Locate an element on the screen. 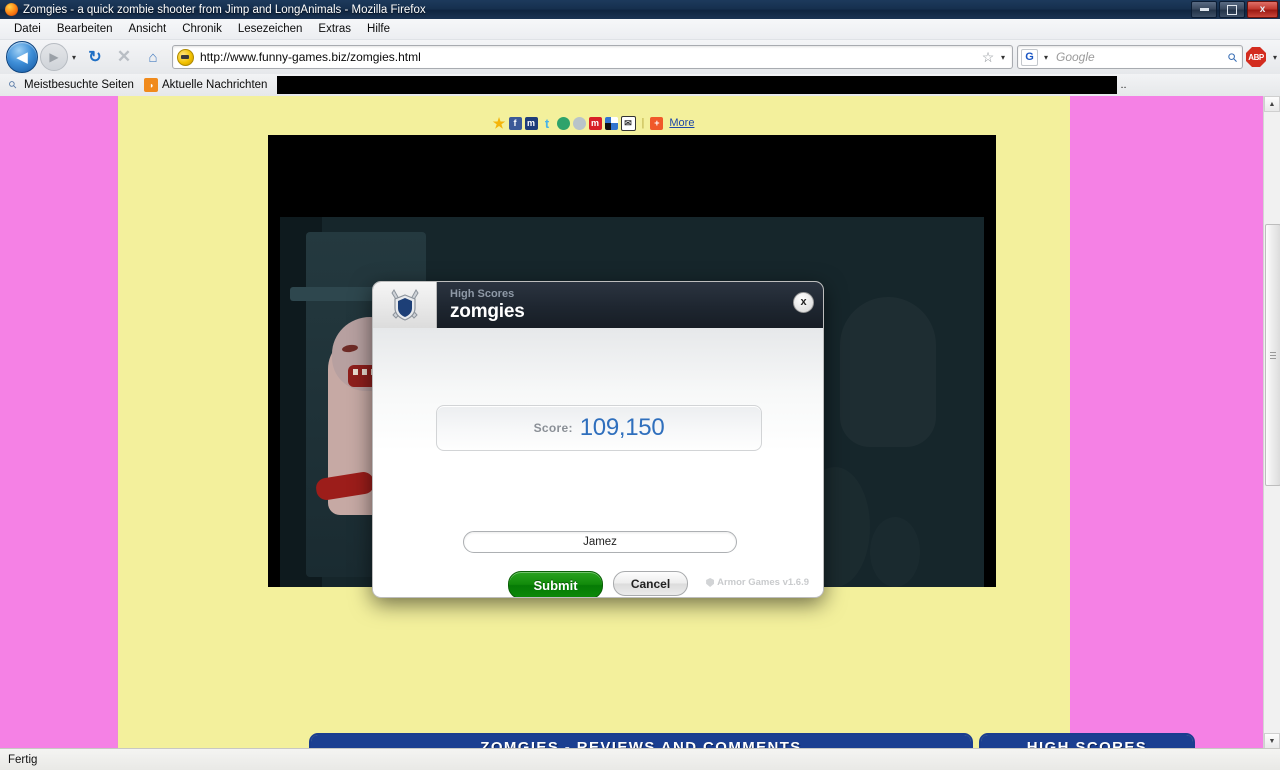  digg-icon is located at coordinates (579, 123).